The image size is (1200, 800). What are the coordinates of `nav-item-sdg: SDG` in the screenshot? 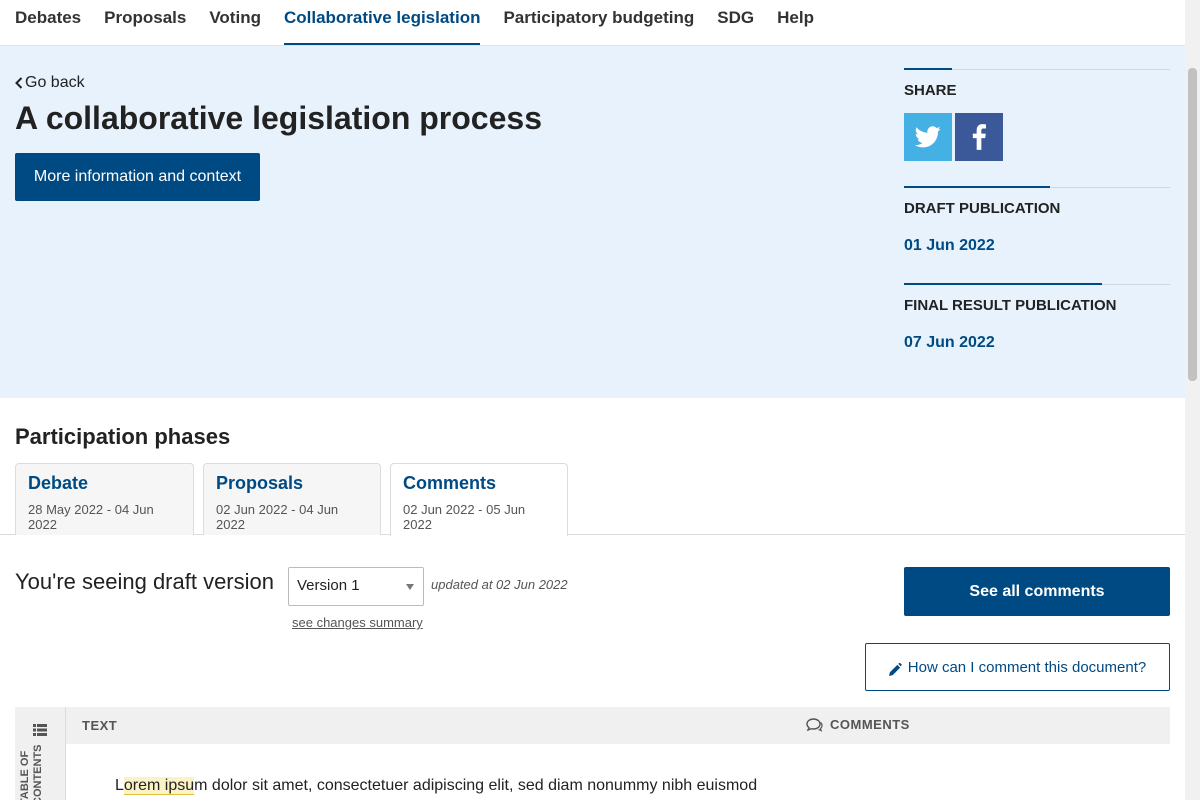 It's located at (735, 22).